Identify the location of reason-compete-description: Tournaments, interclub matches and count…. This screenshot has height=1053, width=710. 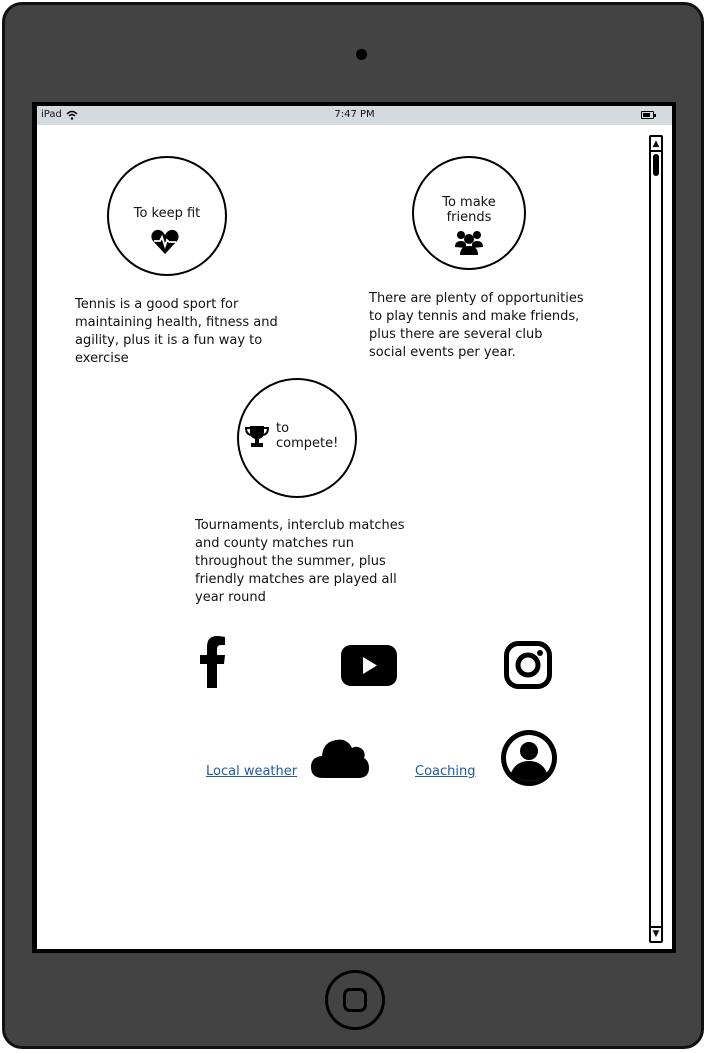
(300, 561).